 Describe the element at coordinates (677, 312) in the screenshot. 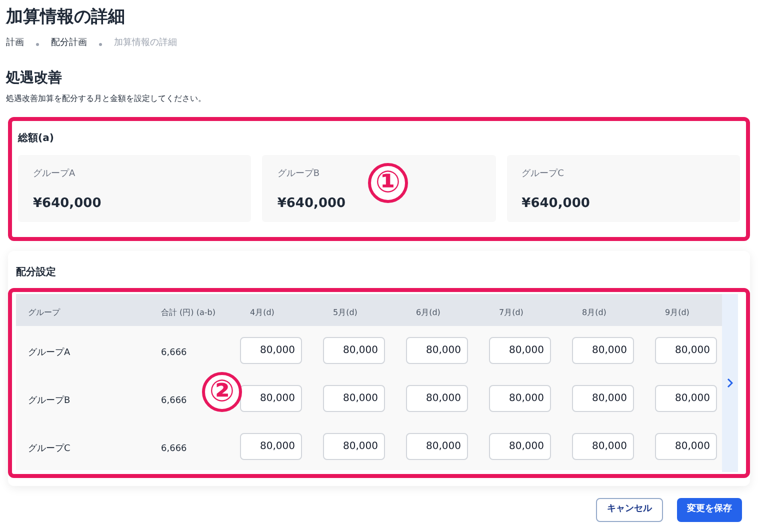

I see `column-header: 9月(d)` at that location.